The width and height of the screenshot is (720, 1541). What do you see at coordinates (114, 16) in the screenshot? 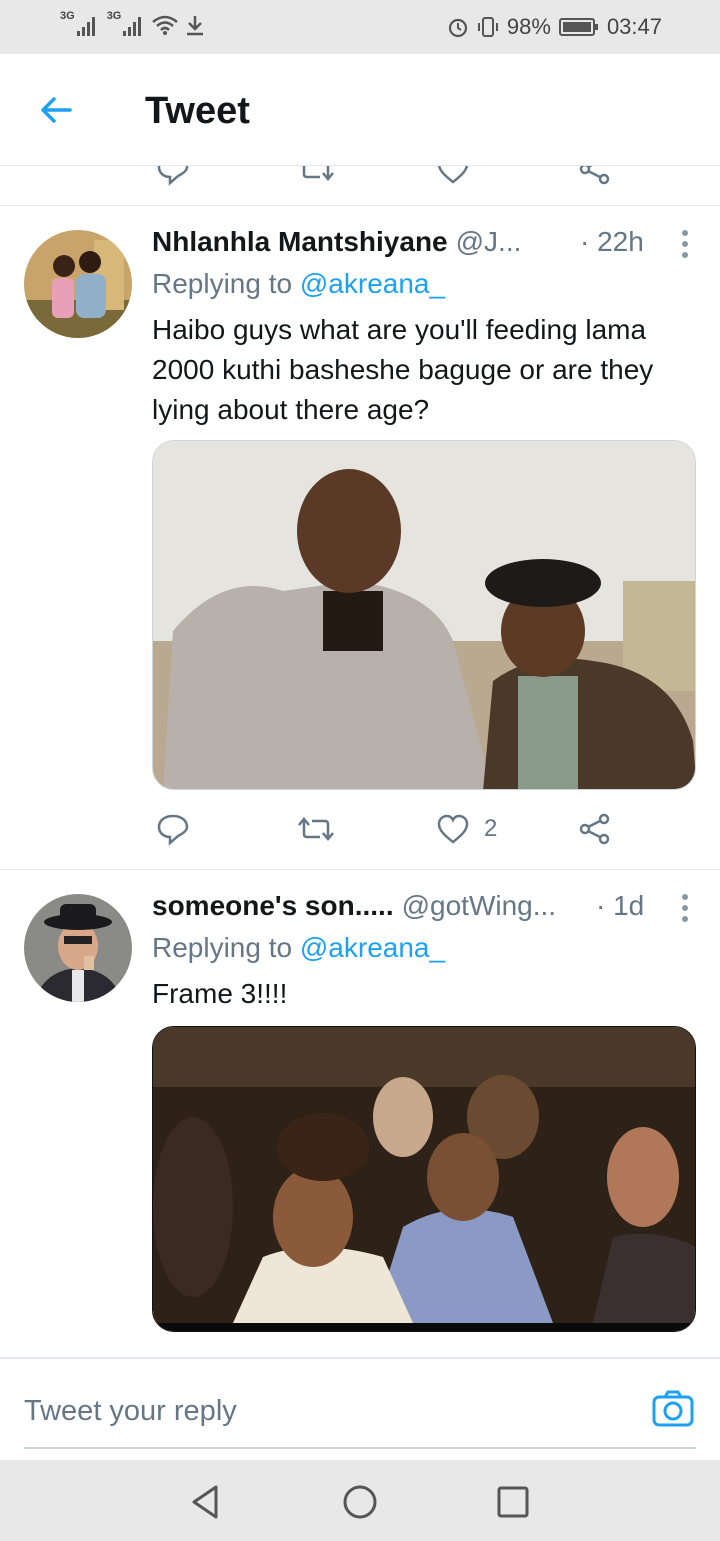
I see `network-type-2: 3G` at bounding box center [114, 16].